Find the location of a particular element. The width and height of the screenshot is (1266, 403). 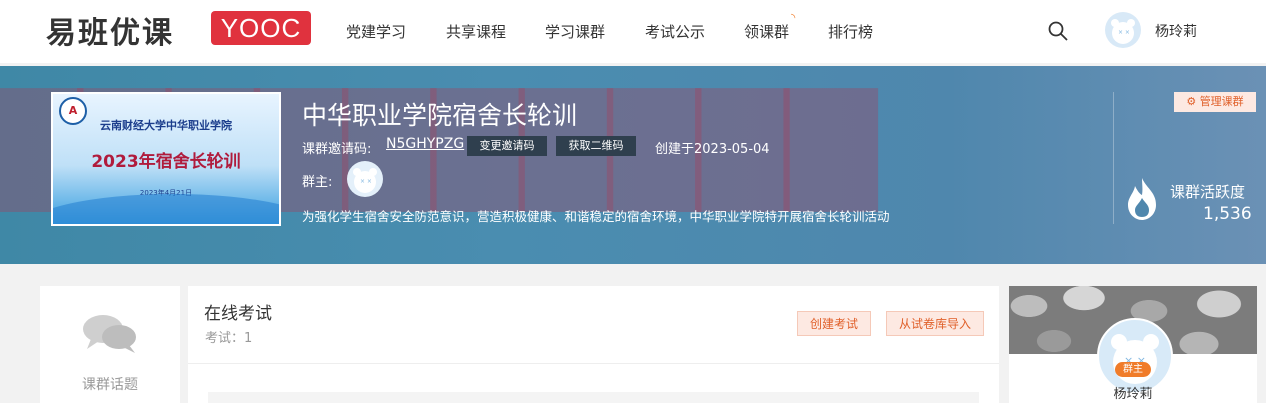

owner-card: × × 群主 杨玲莉 is located at coordinates (1133, 344).